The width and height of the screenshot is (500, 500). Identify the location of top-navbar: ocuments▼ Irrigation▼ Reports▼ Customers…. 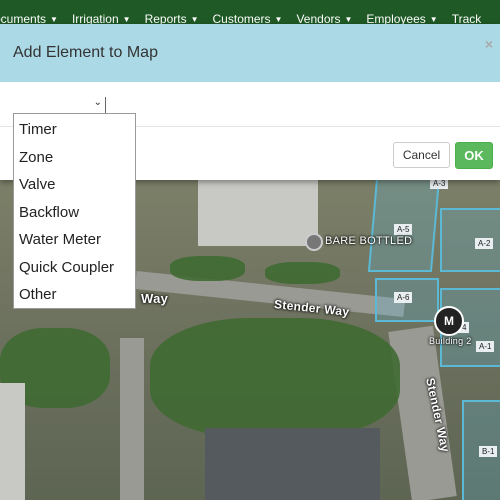
(250, 12).